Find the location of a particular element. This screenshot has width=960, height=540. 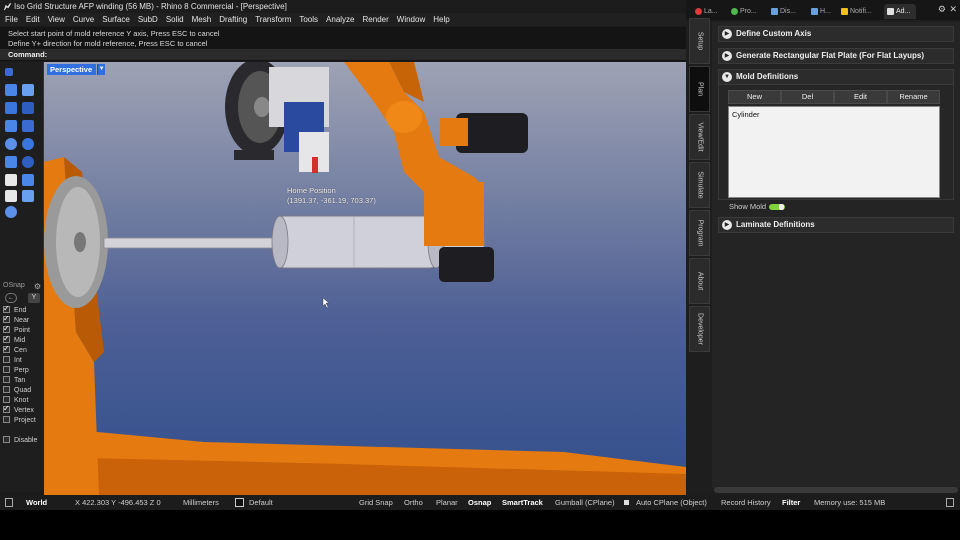

dimension-tool-icon is located at coordinates (11, 196).